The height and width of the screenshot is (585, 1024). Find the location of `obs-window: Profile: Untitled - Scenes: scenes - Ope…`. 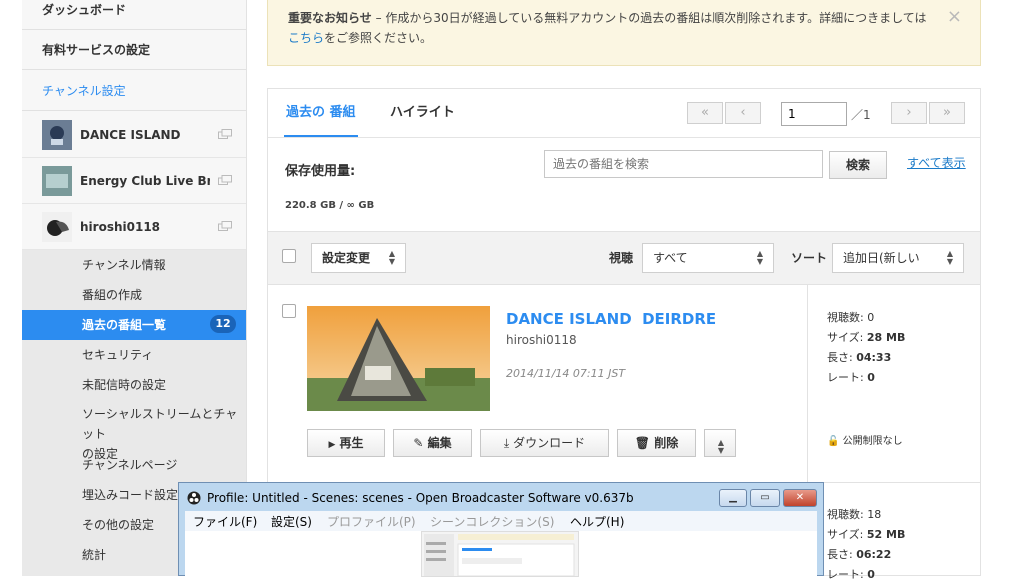

obs-window: Profile: Untitled - Scenes: scenes - Ope… is located at coordinates (501, 529).